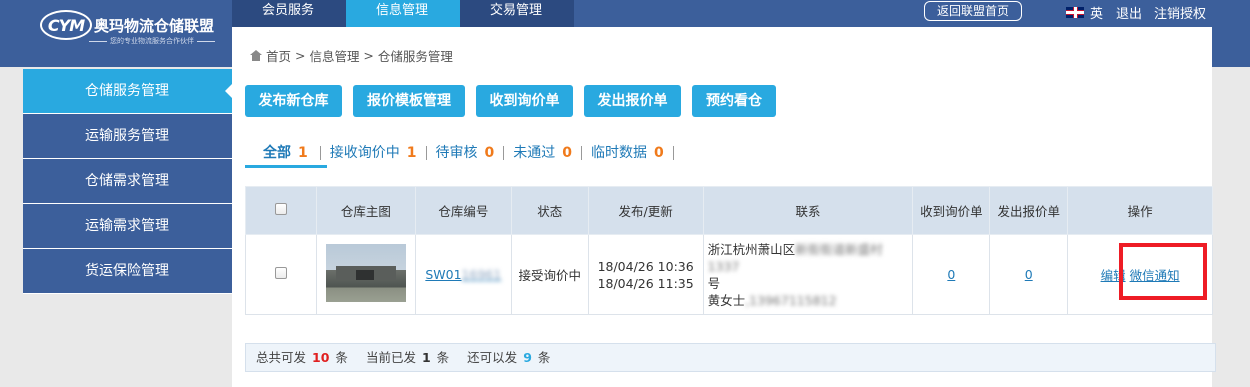 This screenshot has height=387, width=1250. I want to click on status-cell: 接受询价中, so click(549, 274).